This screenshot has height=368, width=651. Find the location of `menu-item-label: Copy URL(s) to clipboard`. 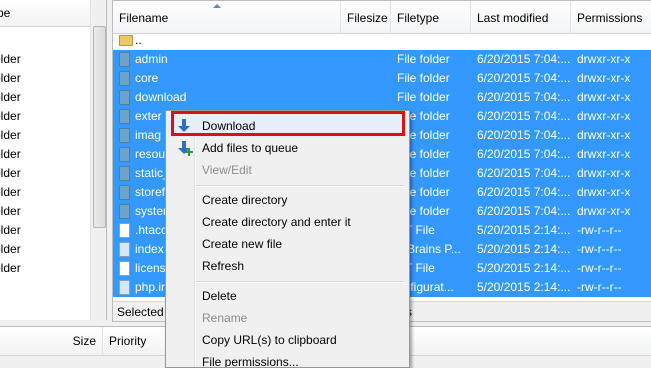

menu-item-label: Copy URL(s) to clipboard is located at coordinates (269, 340).